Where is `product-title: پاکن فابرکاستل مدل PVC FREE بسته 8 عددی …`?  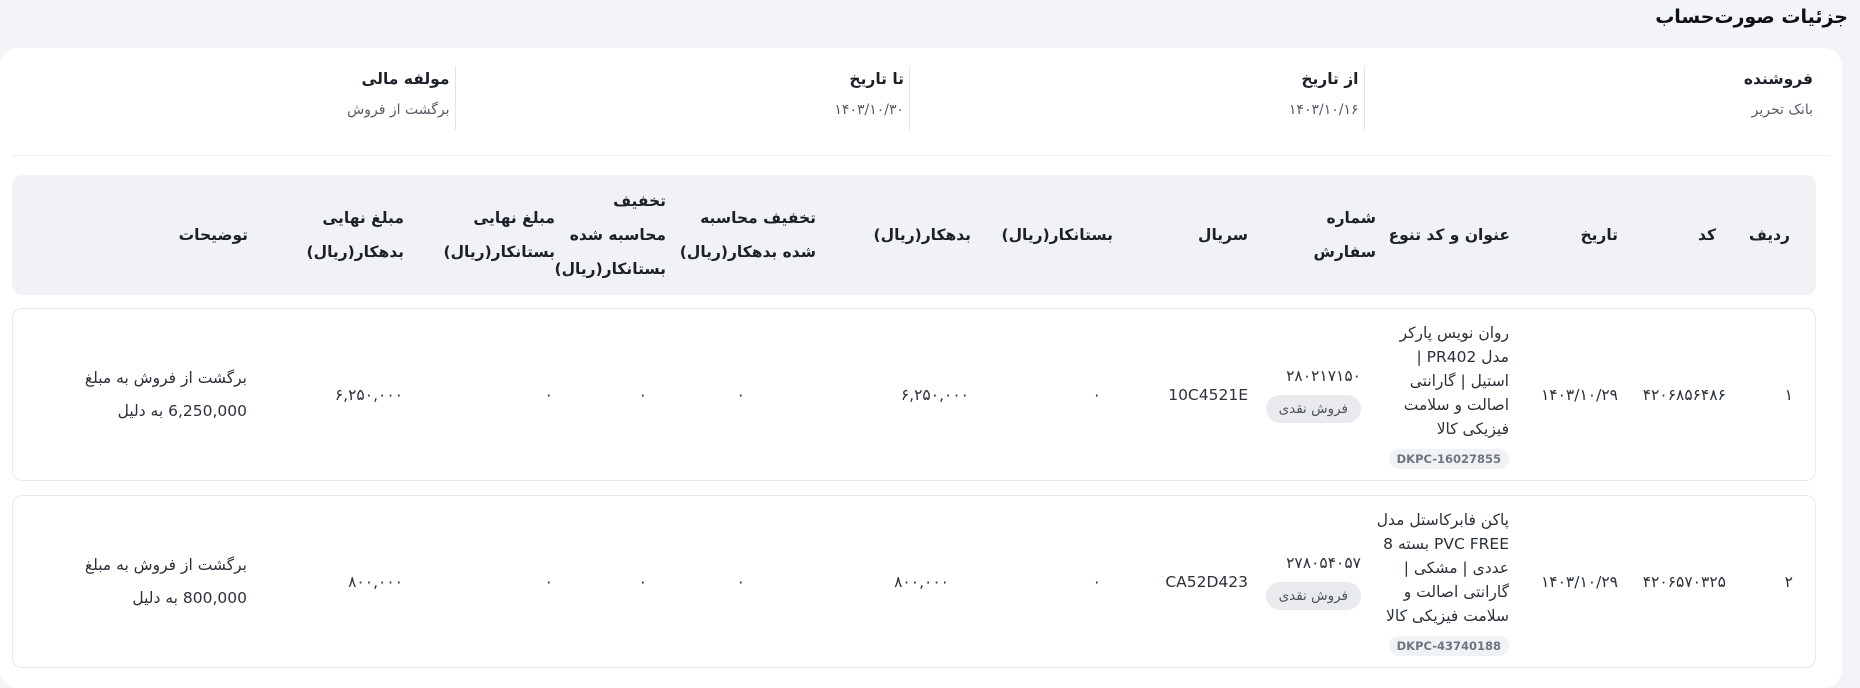
product-title: پاکن فابرکاستل مدل PVC FREE بسته 8 عددی … is located at coordinates (1442, 567).